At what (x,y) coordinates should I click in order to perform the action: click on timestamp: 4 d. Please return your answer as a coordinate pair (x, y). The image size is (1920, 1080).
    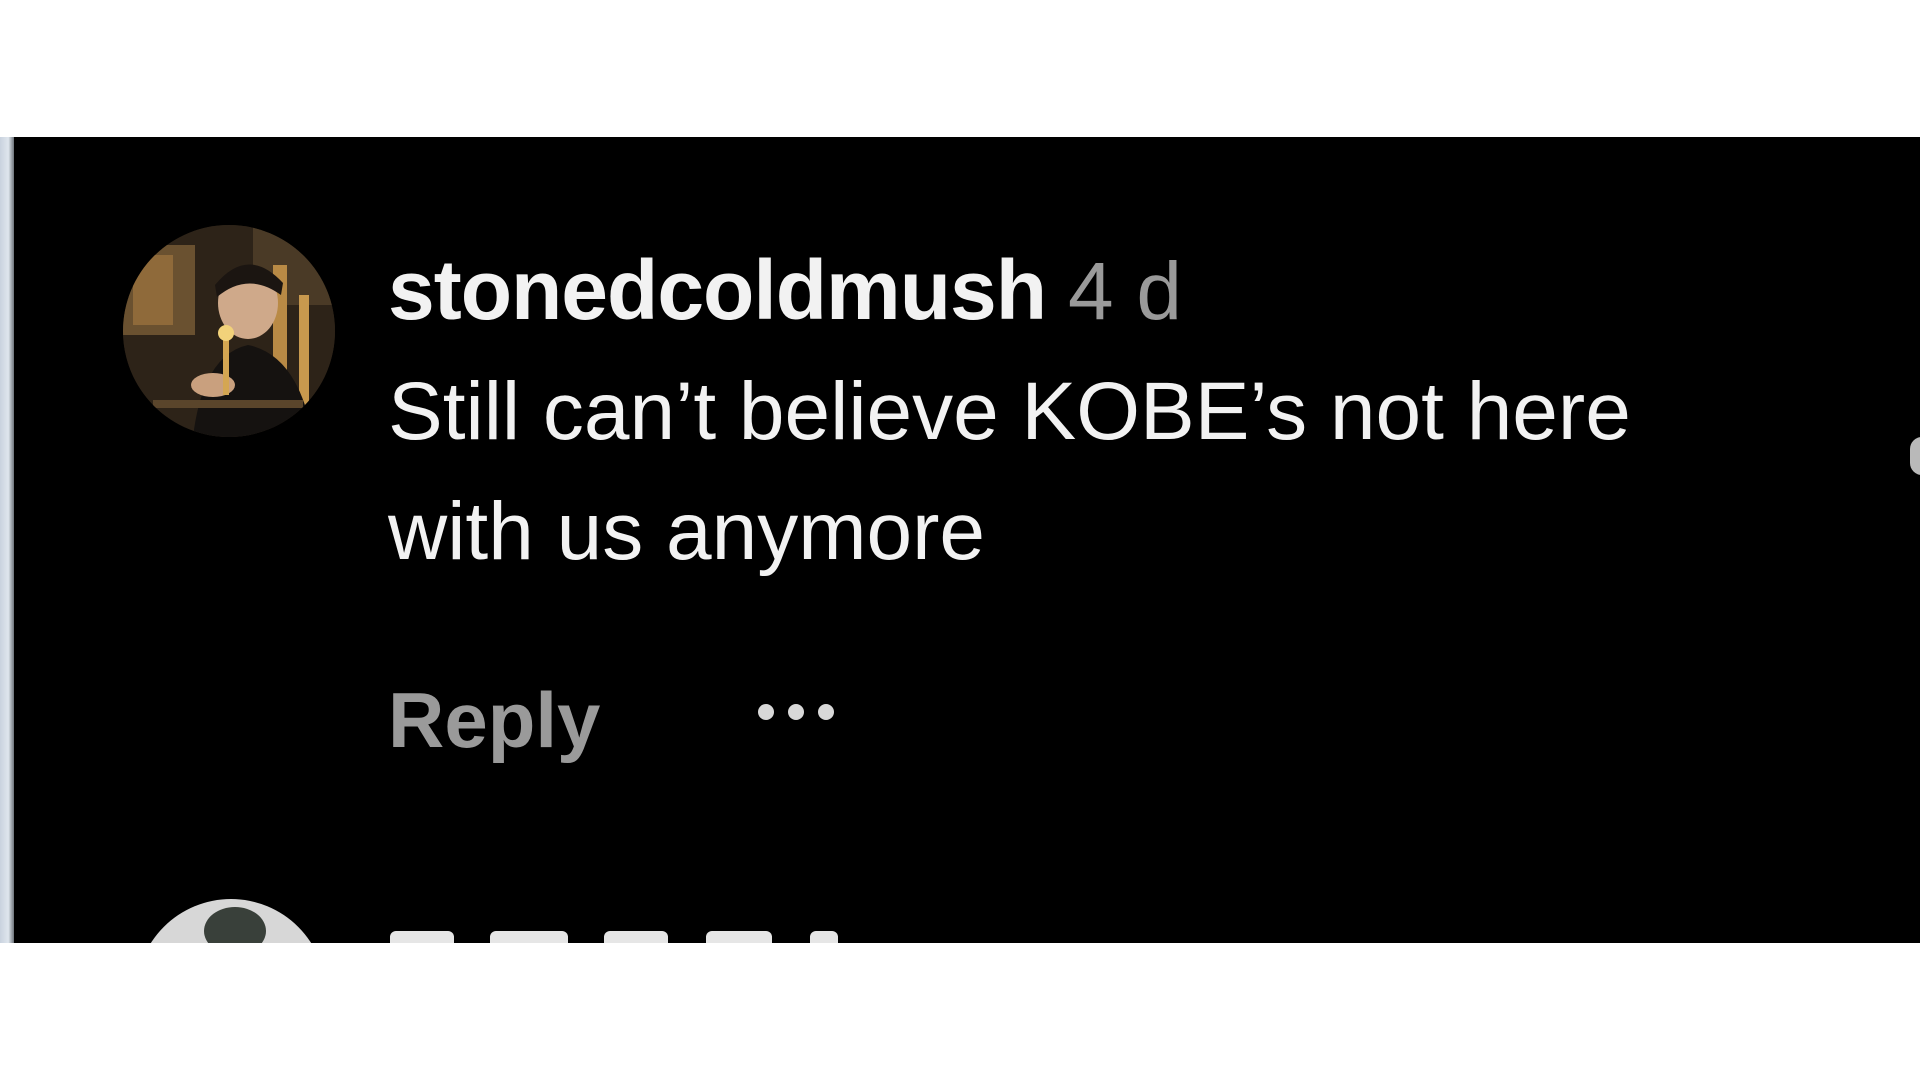
    Looking at the image, I should click on (1125, 291).